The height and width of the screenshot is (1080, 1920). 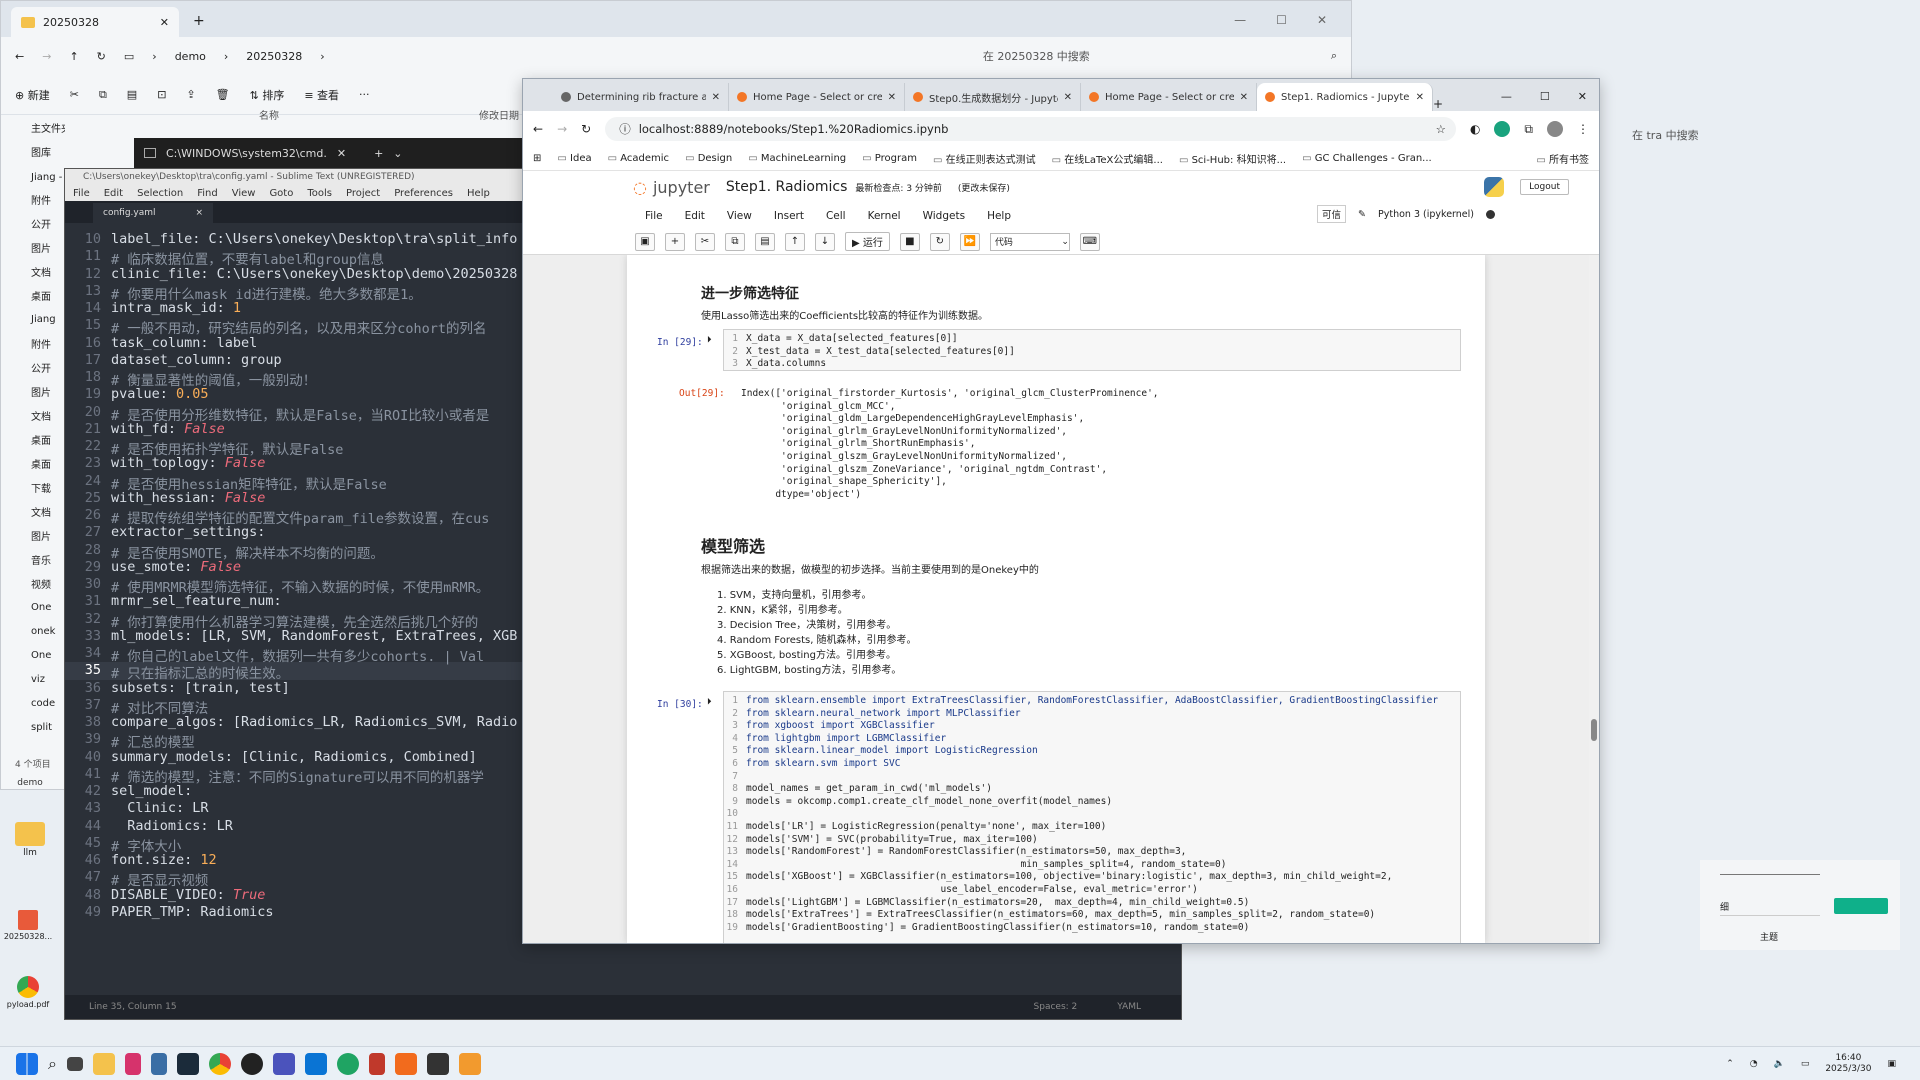 I want to click on vscode-icon, so click(x=315, y=1063).